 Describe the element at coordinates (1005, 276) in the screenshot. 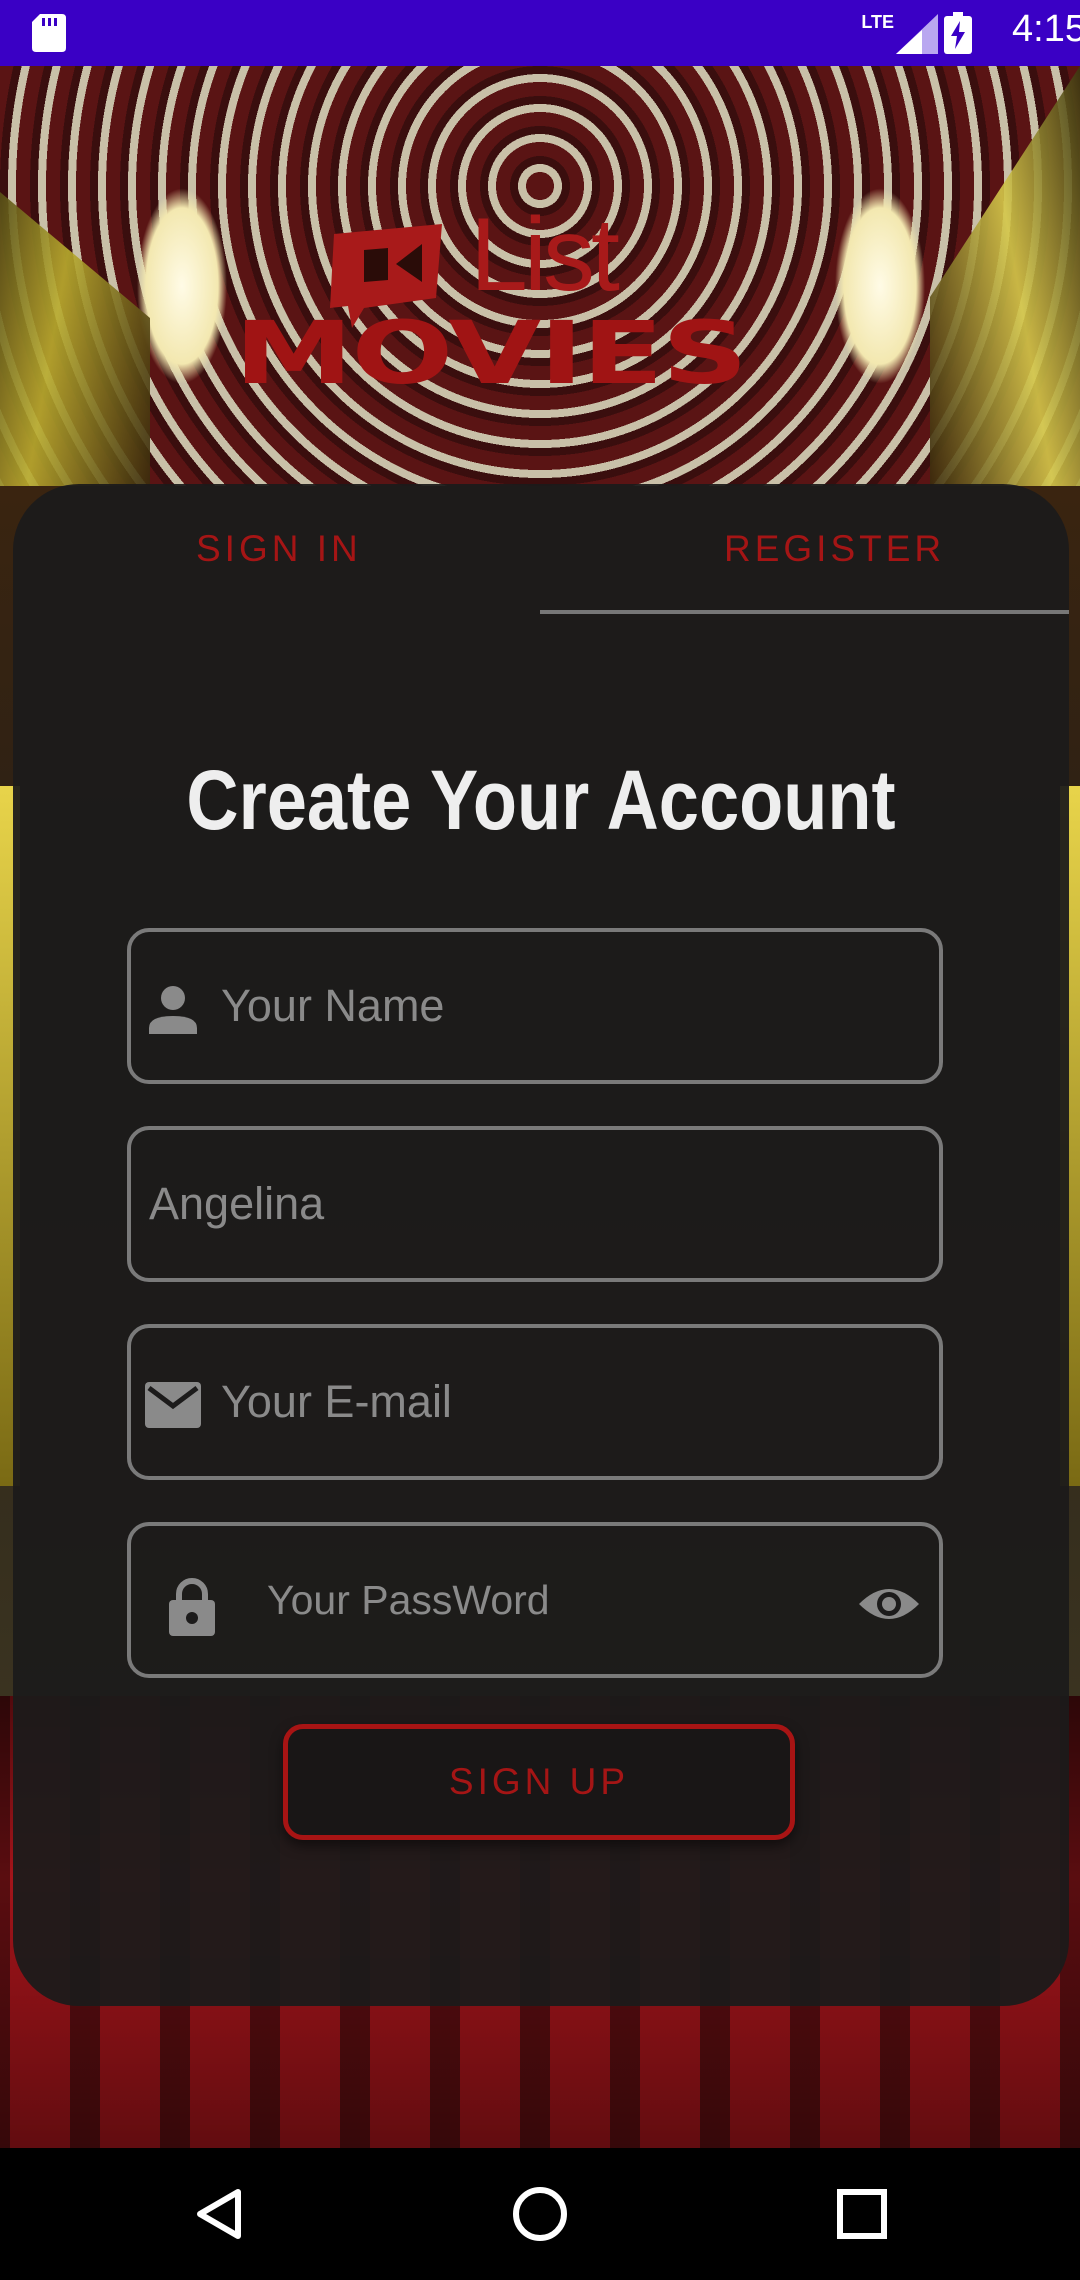

I see `right-lamp-pillar` at that location.